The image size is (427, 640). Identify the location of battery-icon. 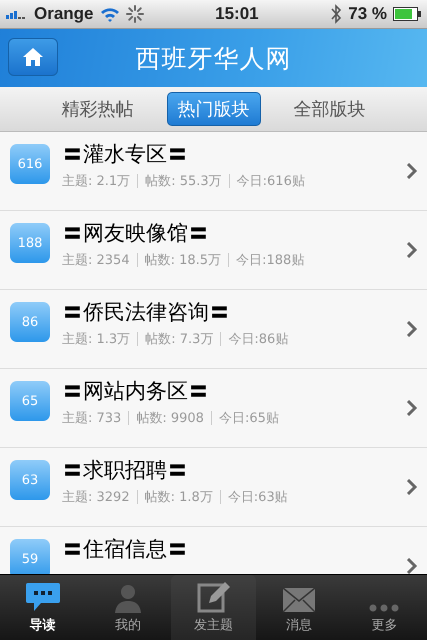
(406, 14).